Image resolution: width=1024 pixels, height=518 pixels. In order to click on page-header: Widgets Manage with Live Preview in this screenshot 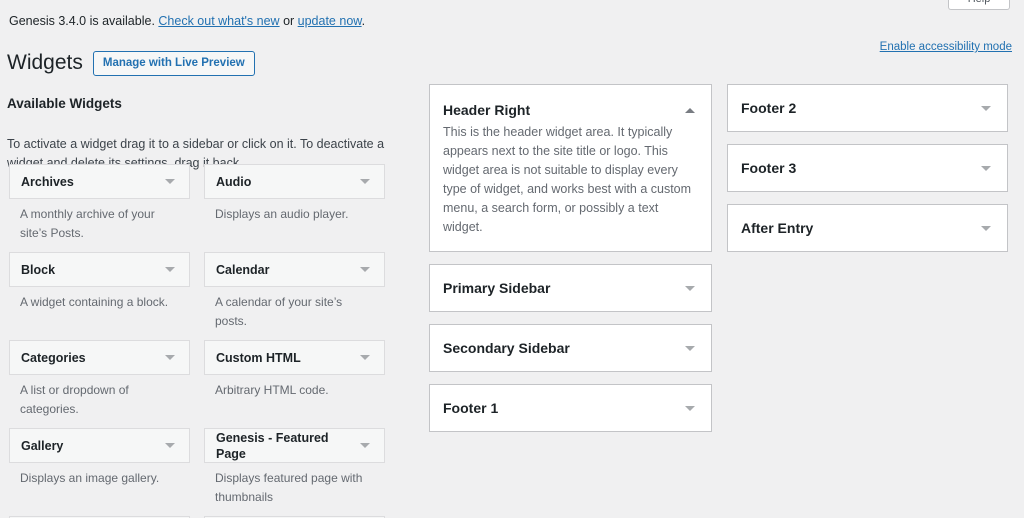, I will do `click(131, 63)`.